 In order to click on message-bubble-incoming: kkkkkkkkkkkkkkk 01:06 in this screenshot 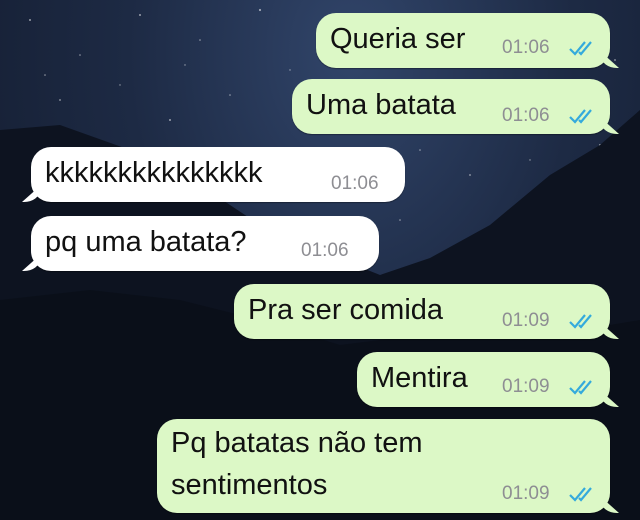, I will do `click(218, 174)`.